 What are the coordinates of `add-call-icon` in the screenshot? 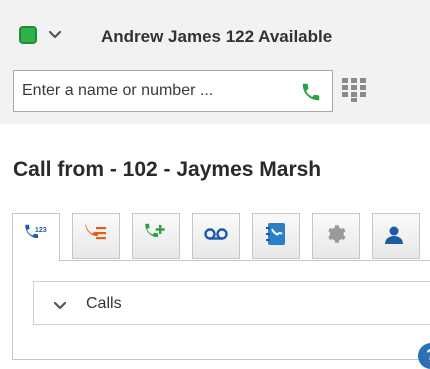 It's located at (156, 236).